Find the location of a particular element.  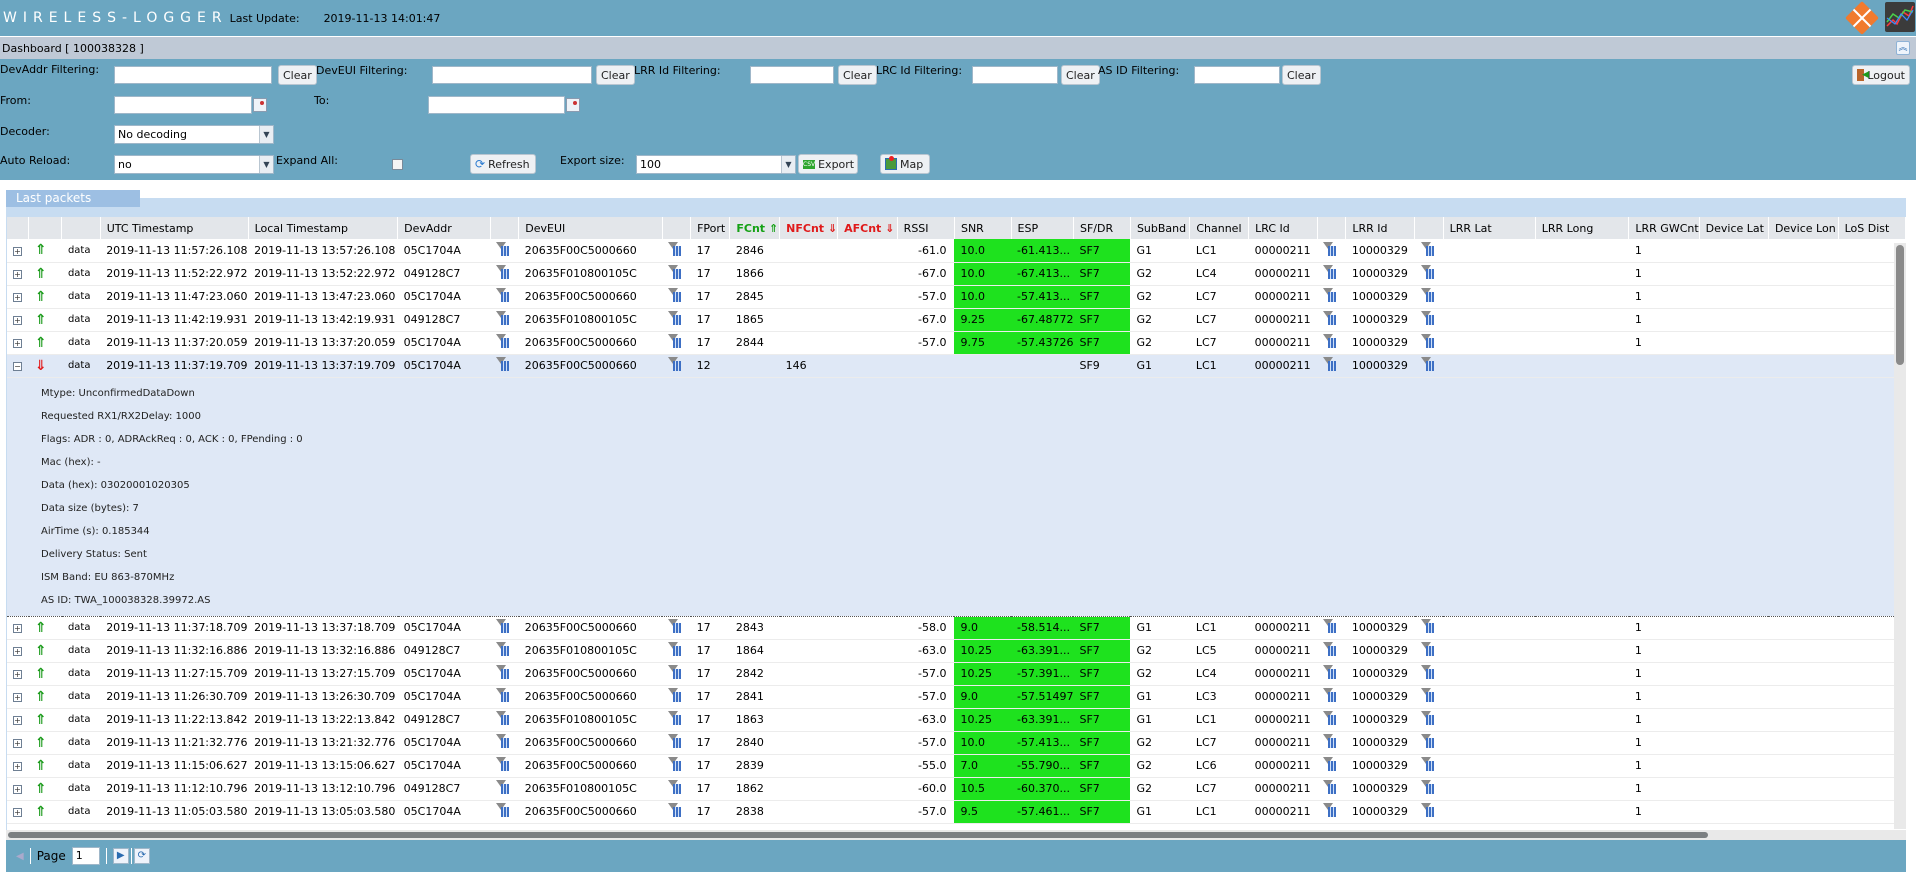

column-header: Device Lat is located at coordinates (1734, 228).